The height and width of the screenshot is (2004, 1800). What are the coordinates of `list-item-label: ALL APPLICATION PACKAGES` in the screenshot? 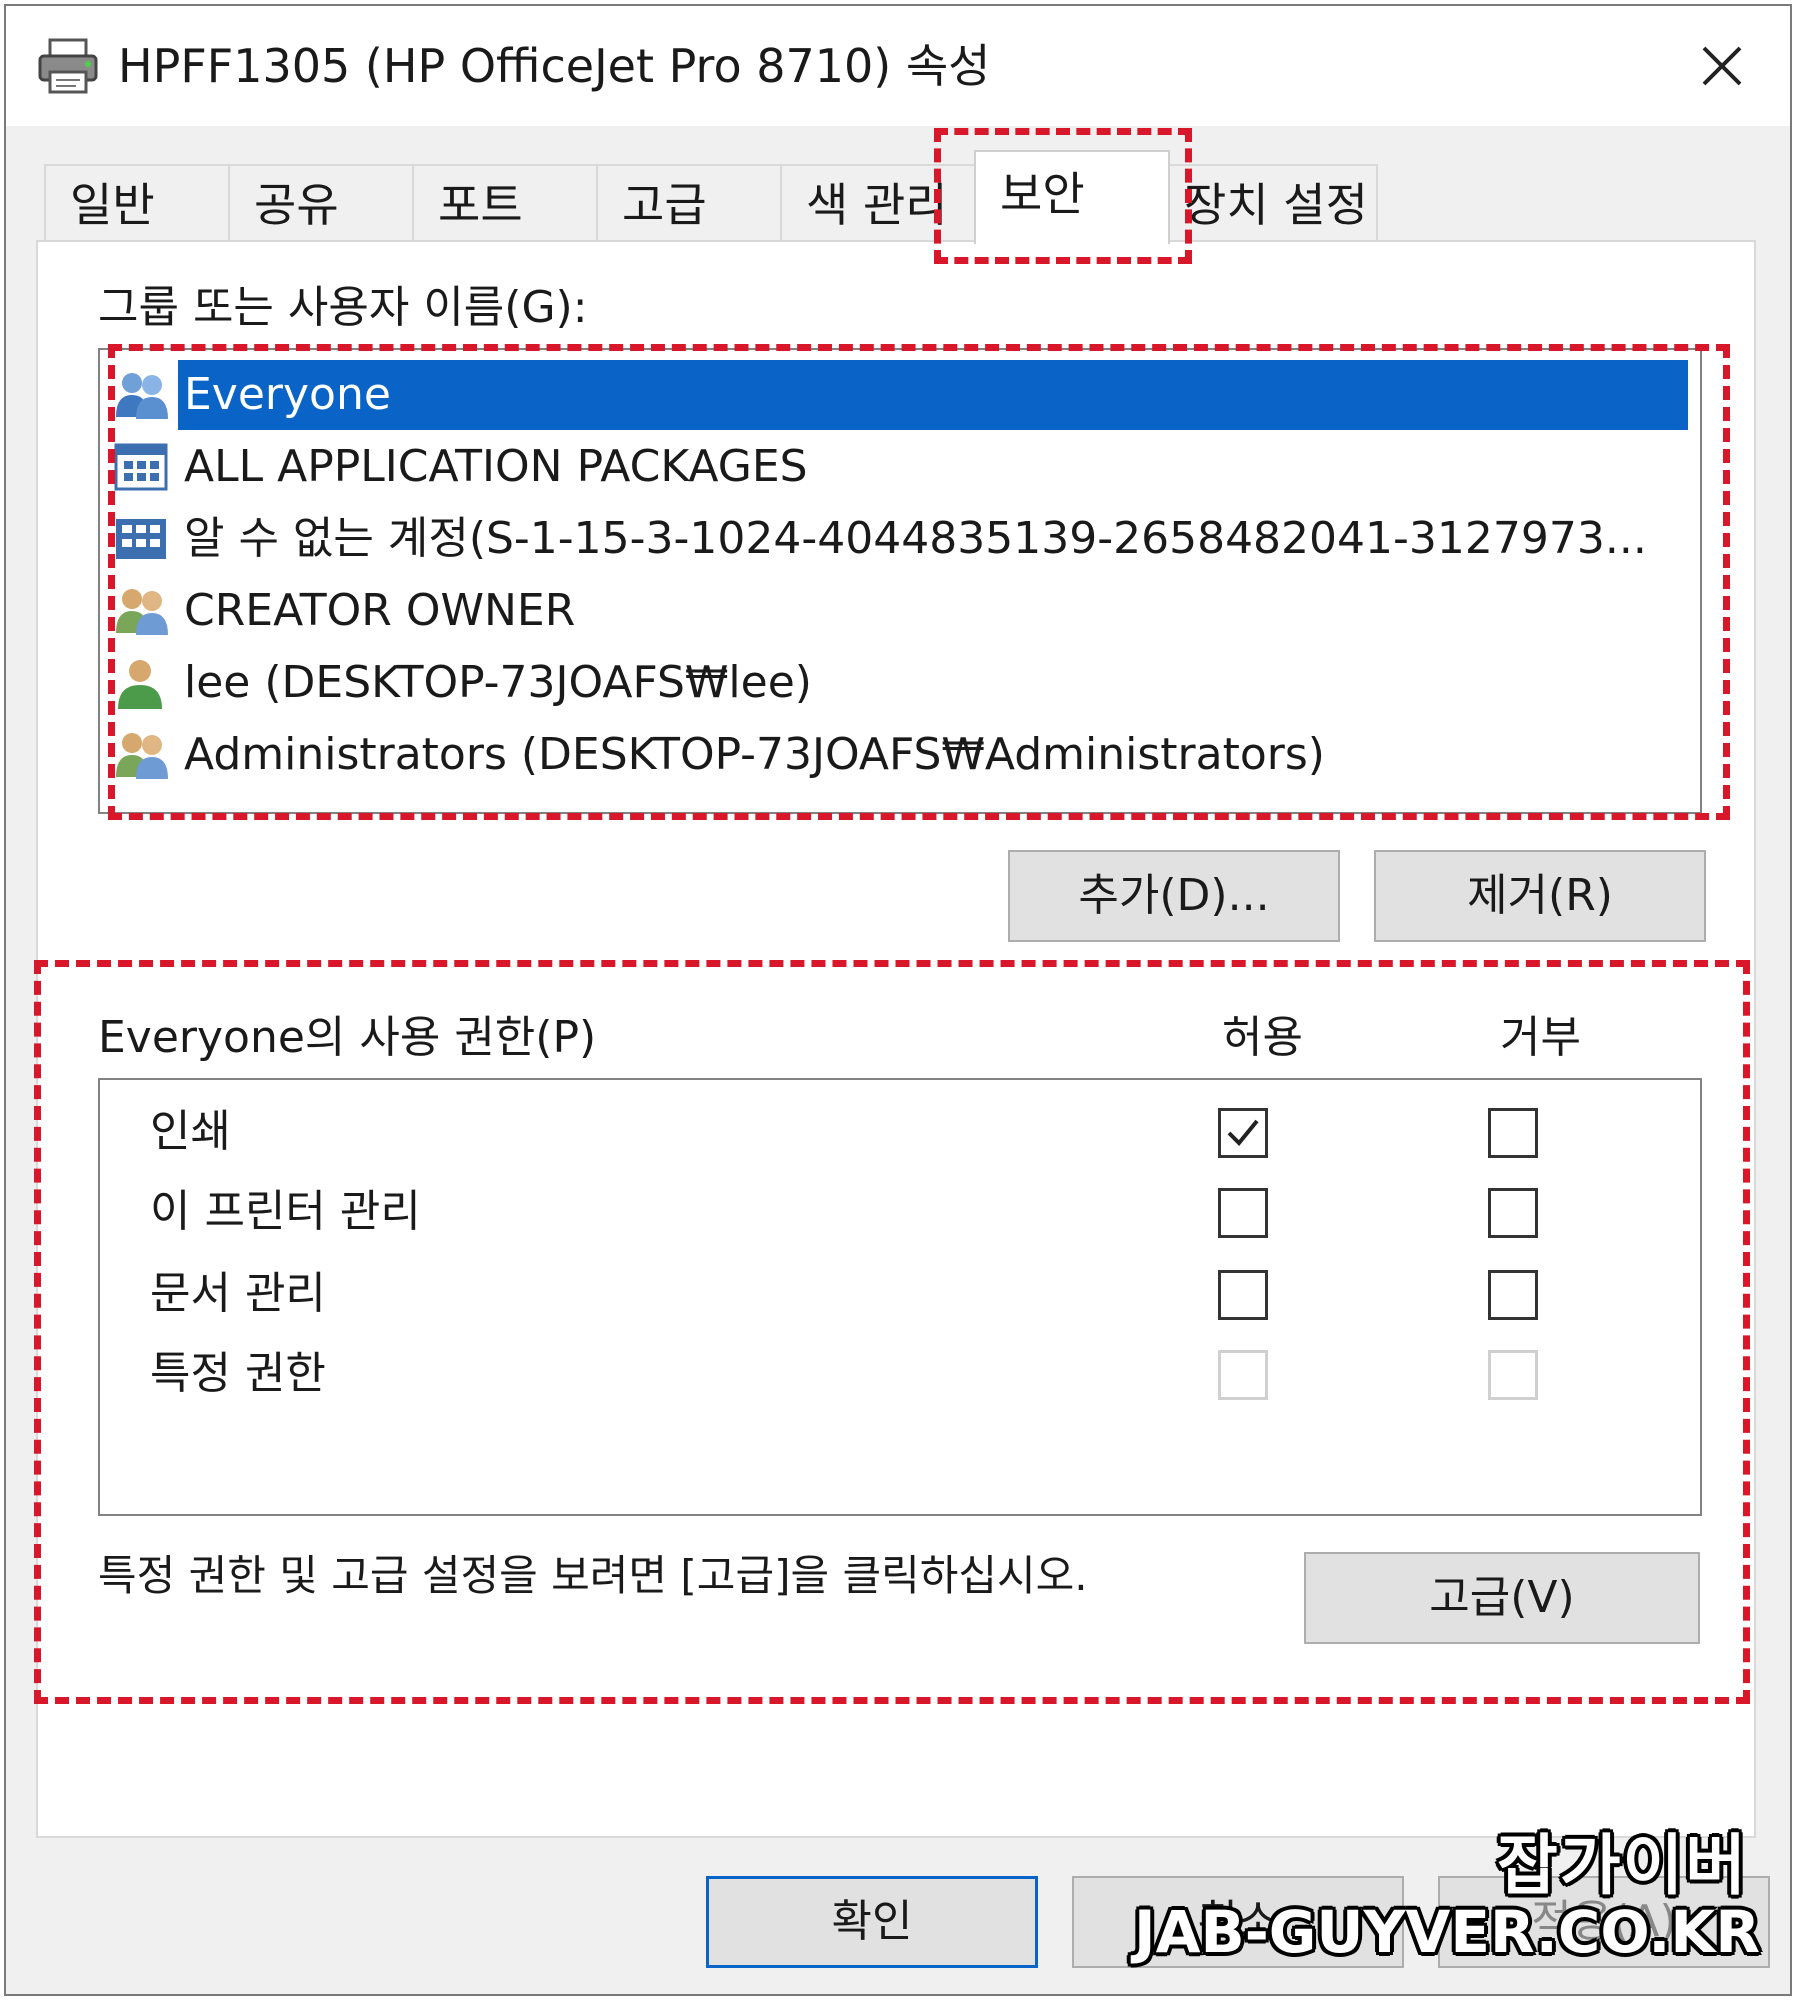 It's located at (496, 466).